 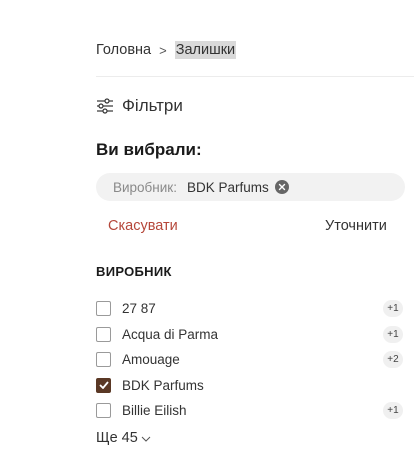 What do you see at coordinates (139, 309) in the screenshot?
I see `option-label: 27 87` at bounding box center [139, 309].